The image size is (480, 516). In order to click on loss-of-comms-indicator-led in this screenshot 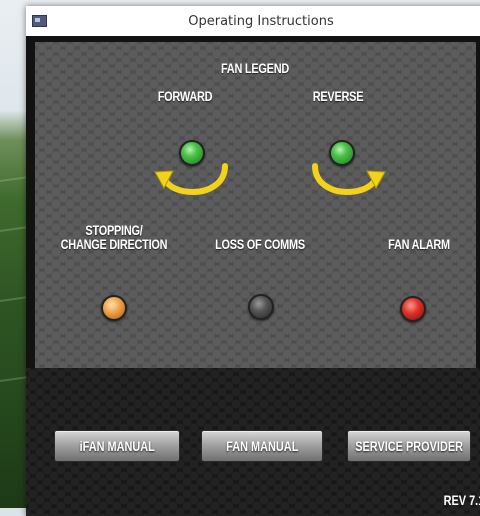, I will do `click(261, 307)`.